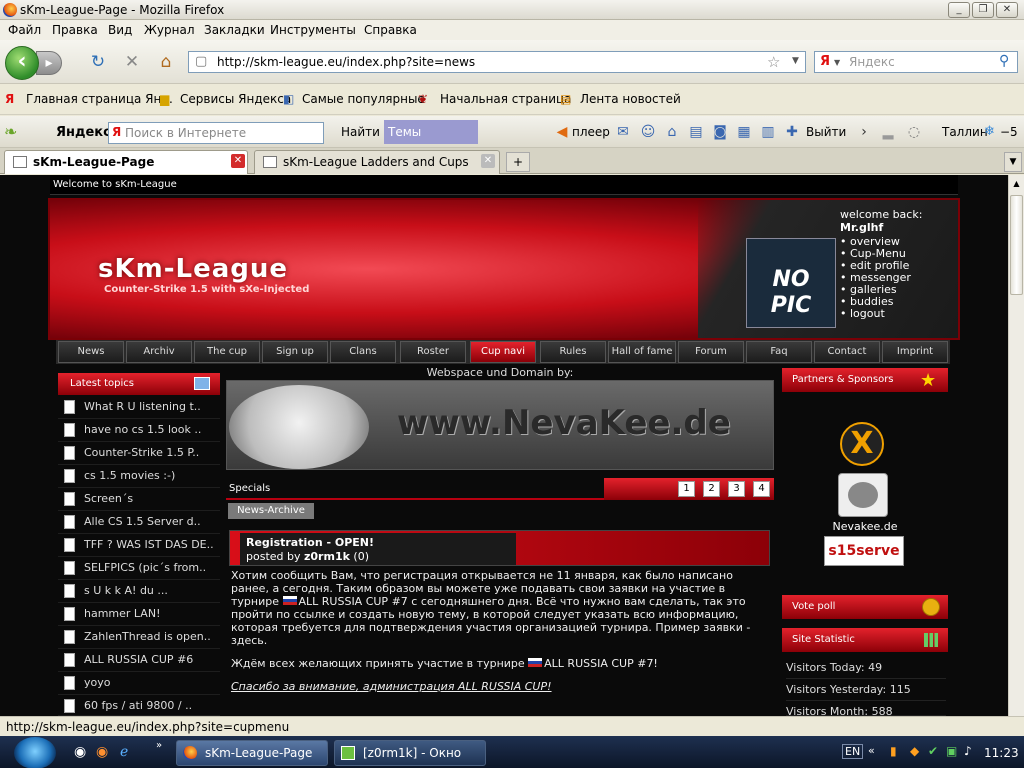  What do you see at coordinates (847, 352) in the screenshot?
I see `nav-contact: Contact` at bounding box center [847, 352].